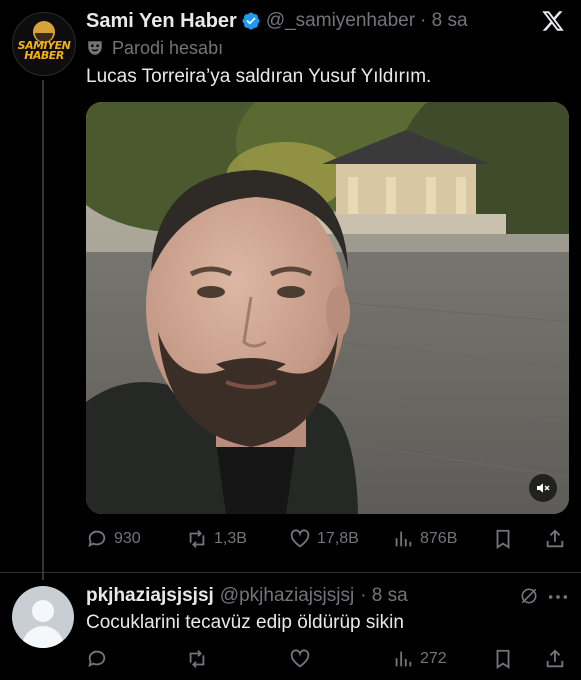 The image size is (581, 680). What do you see at coordinates (340, 21) in the screenshot?
I see `author-handle: @_samiyenhaber` at bounding box center [340, 21].